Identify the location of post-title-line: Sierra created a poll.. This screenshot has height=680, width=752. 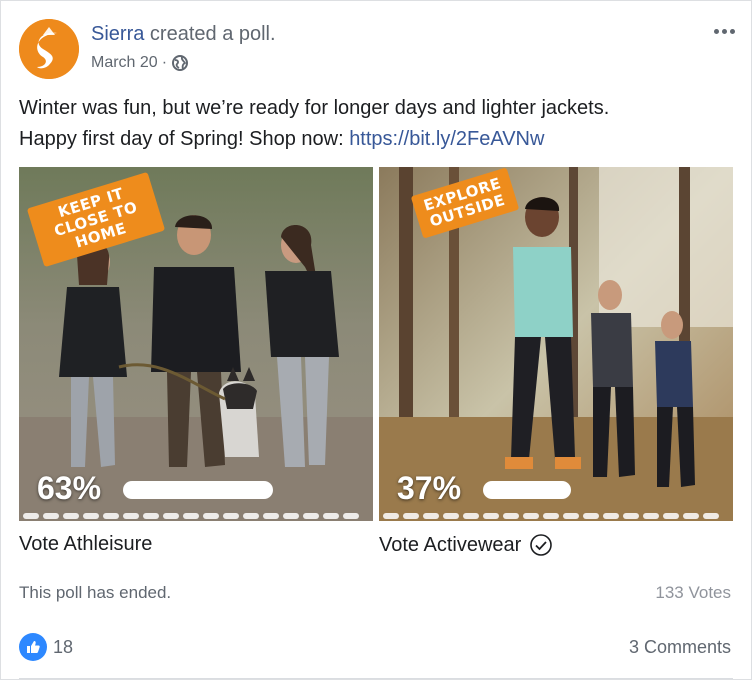
(183, 34).